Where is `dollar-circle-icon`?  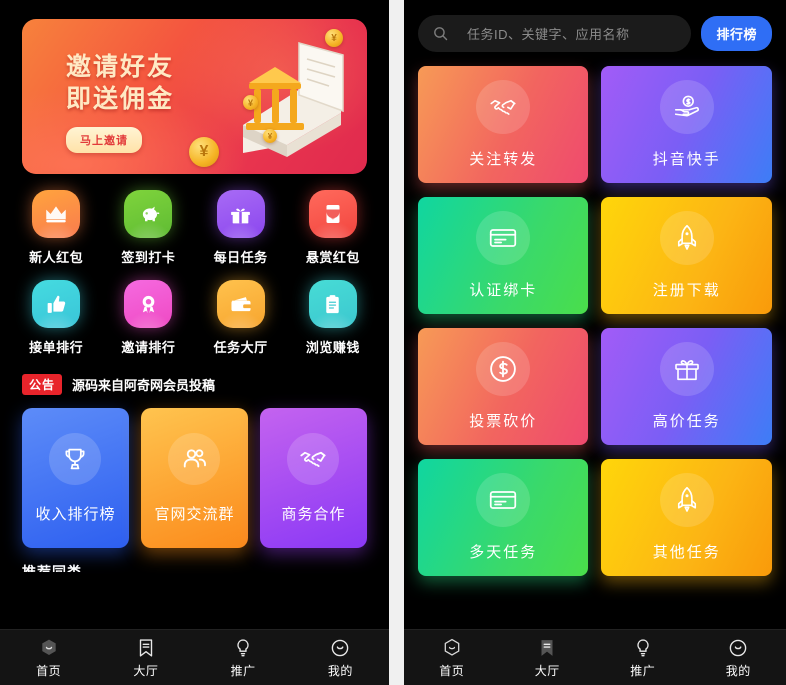 dollar-circle-icon is located at coordinates (503, 369).